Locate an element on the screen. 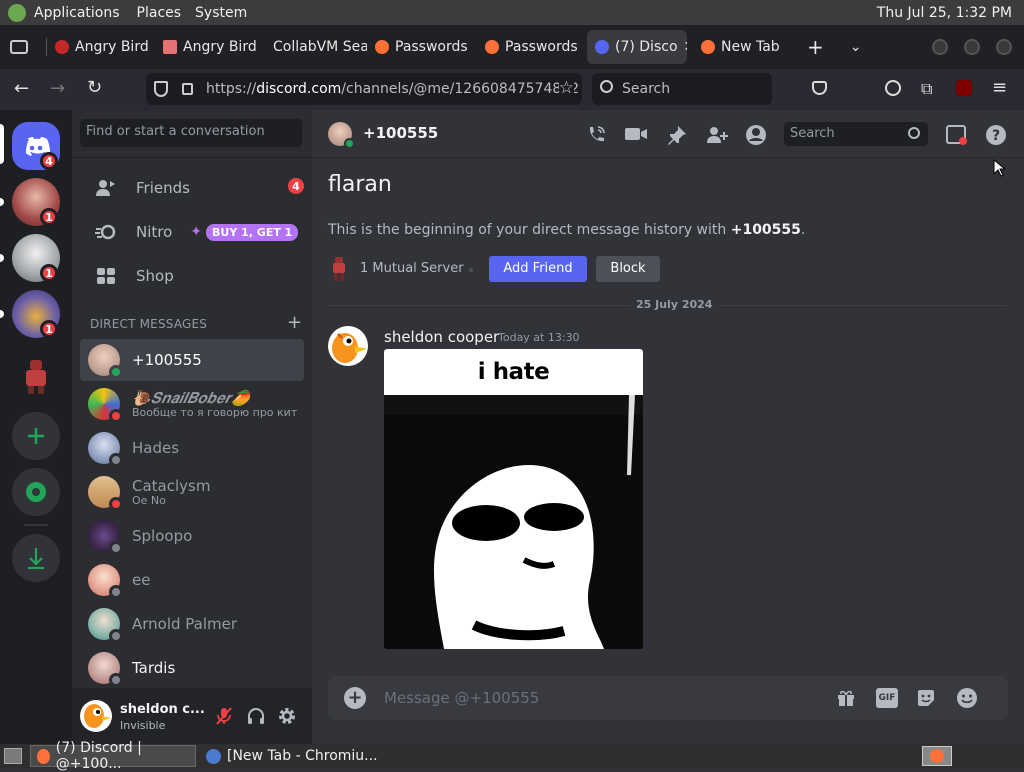 Image resolution: width=1024 pixels, height=772 pixels. message-composer: + Message @+100555 GIF is located at coordinates (668, 698).